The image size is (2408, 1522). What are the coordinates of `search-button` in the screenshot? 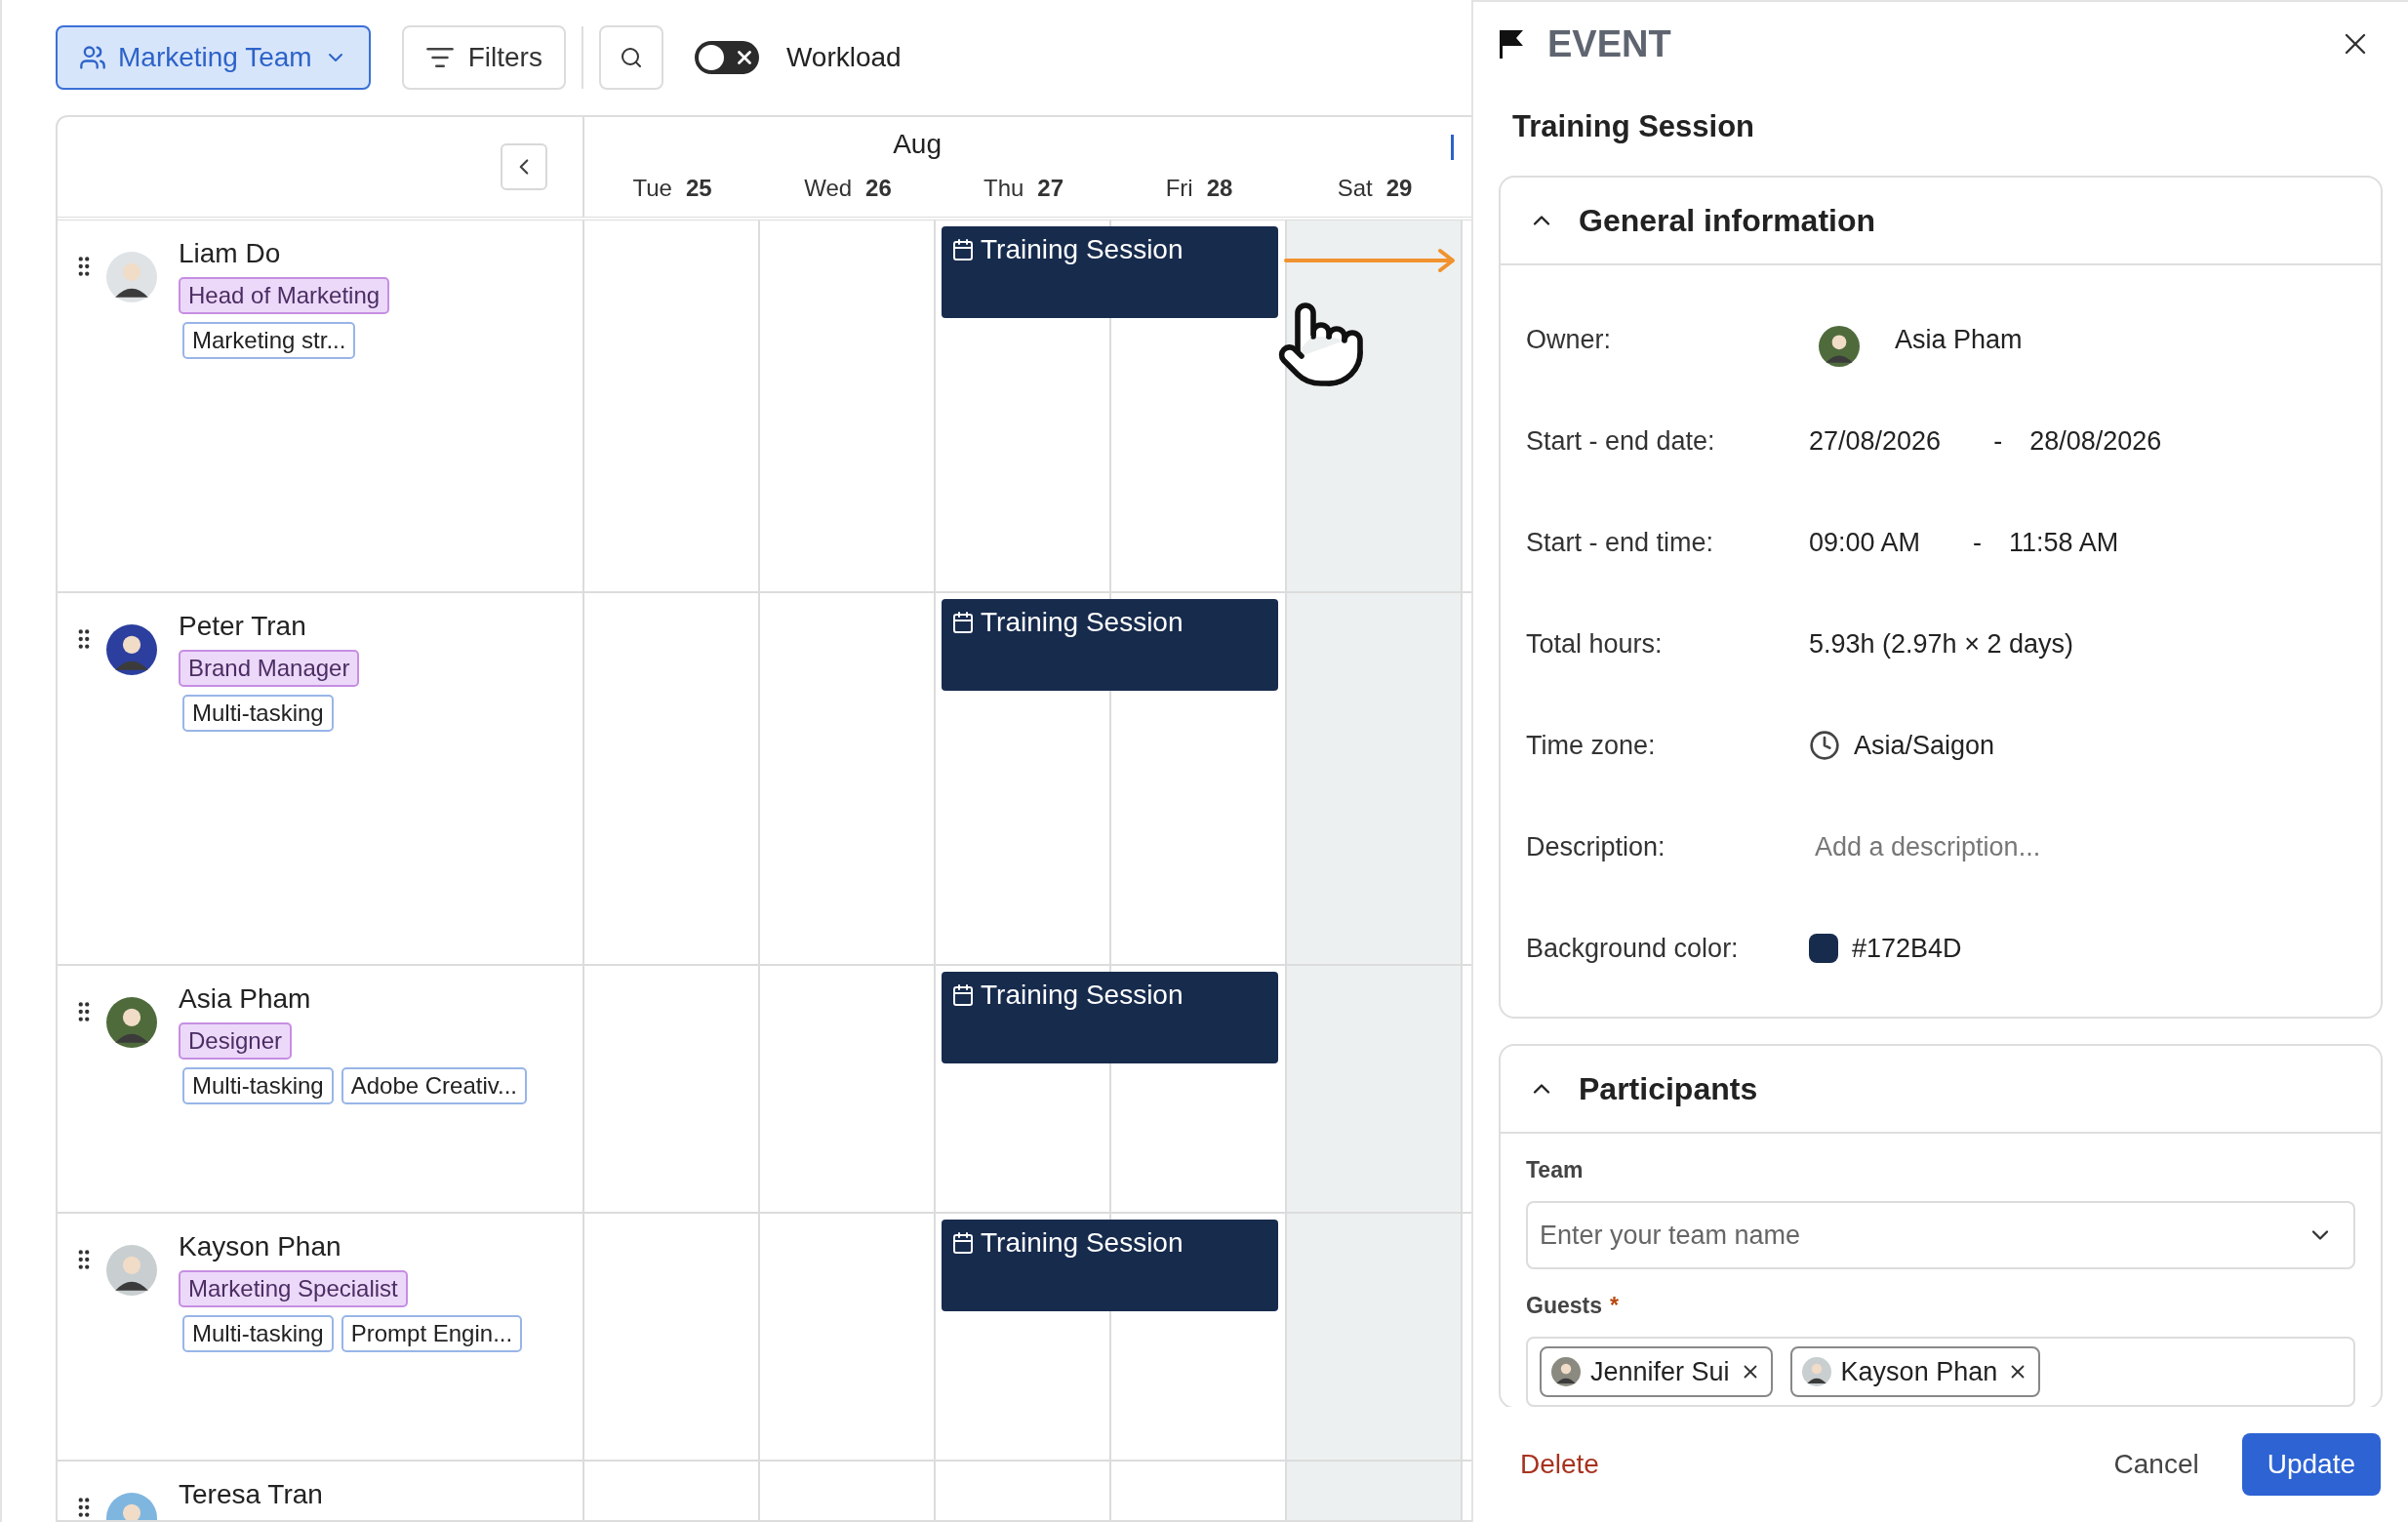 It's located at (631, 58).